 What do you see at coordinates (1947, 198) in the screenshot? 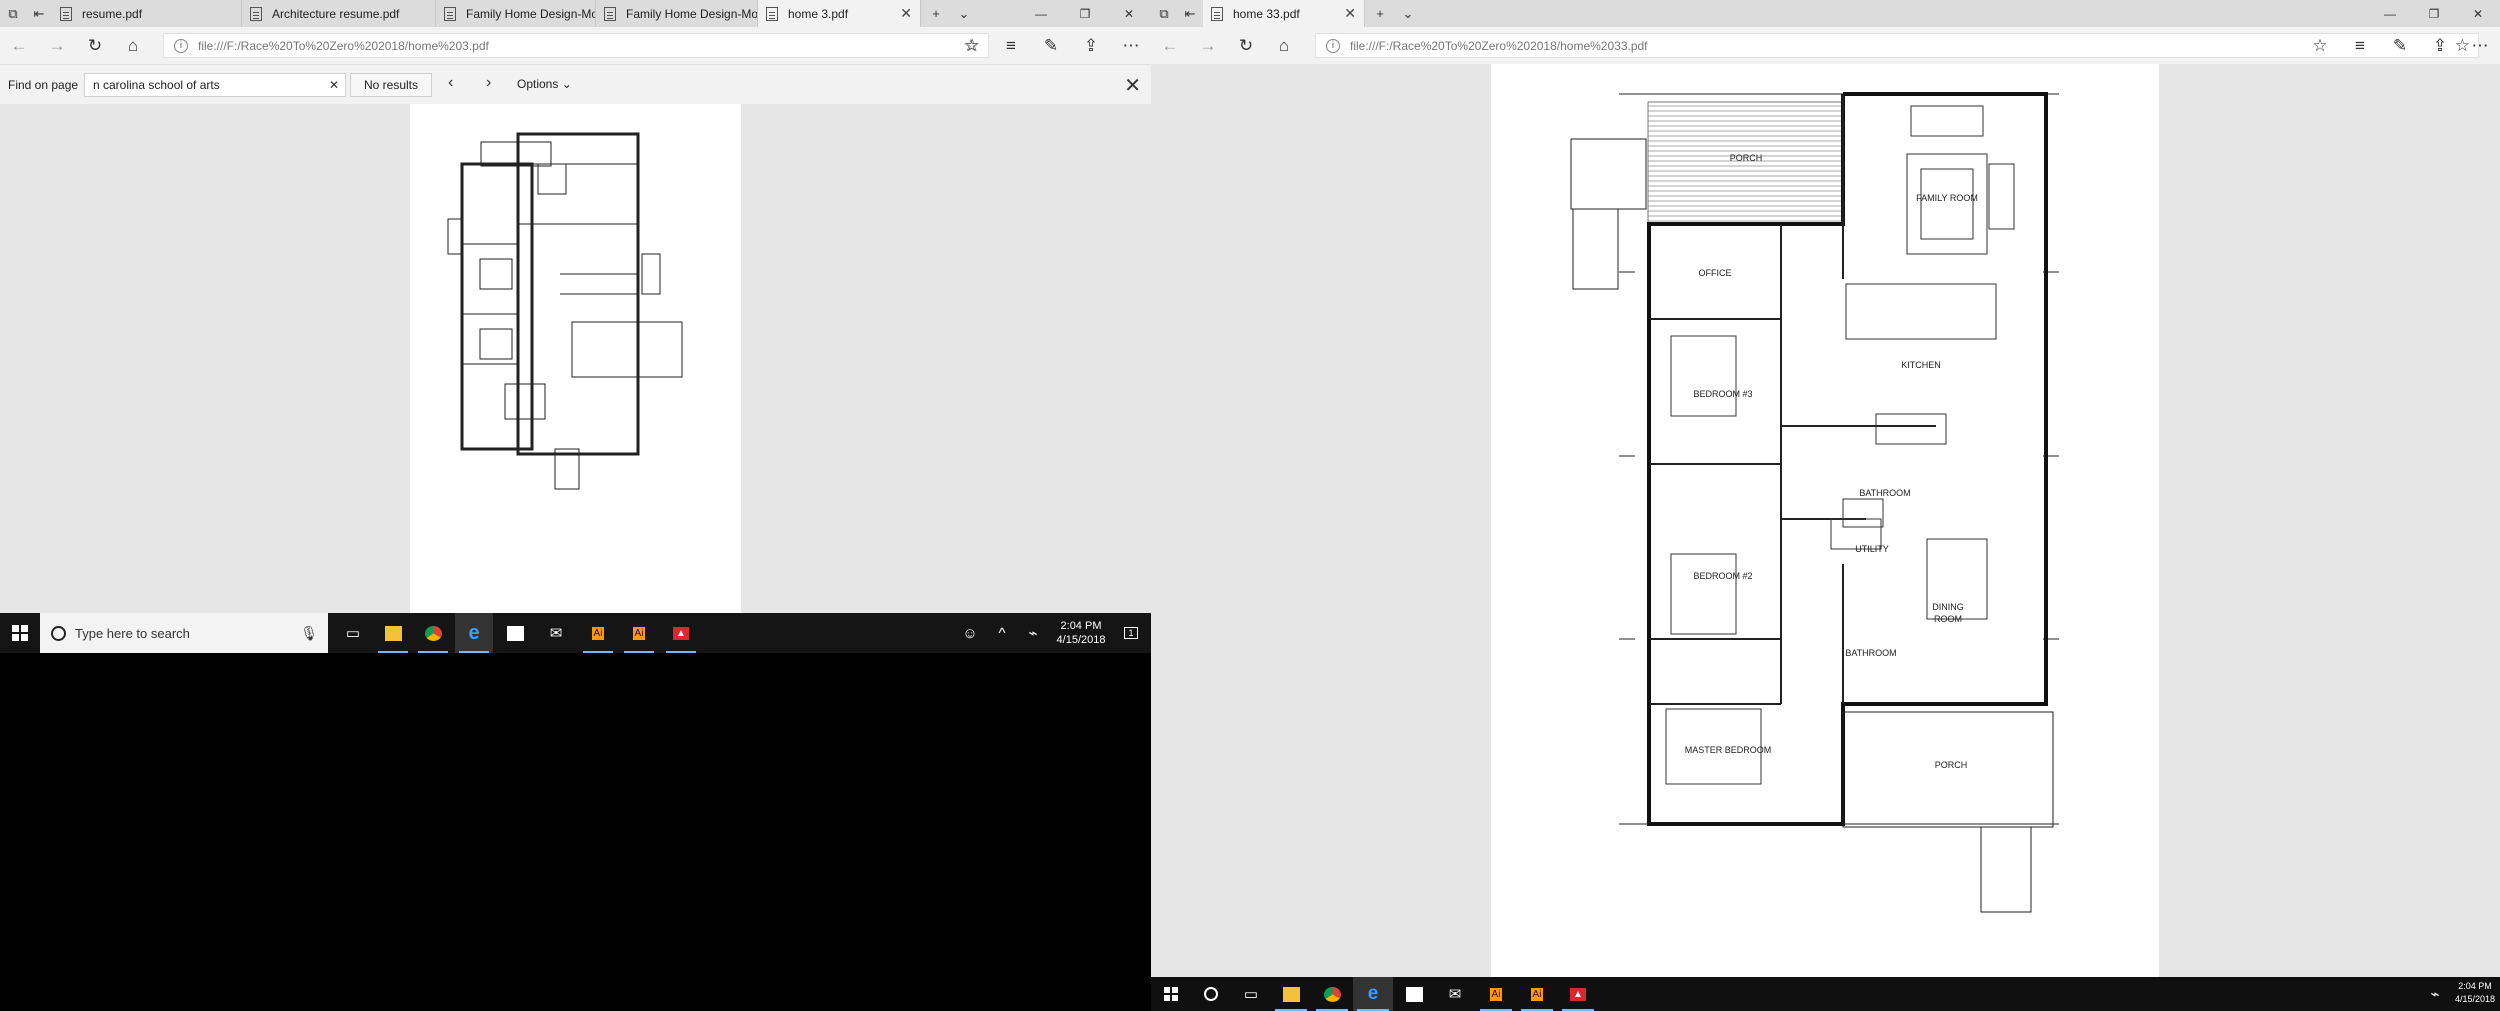
I see `room-label-family-room: FAMILY ROOM` at bounding box center [1947, 198].